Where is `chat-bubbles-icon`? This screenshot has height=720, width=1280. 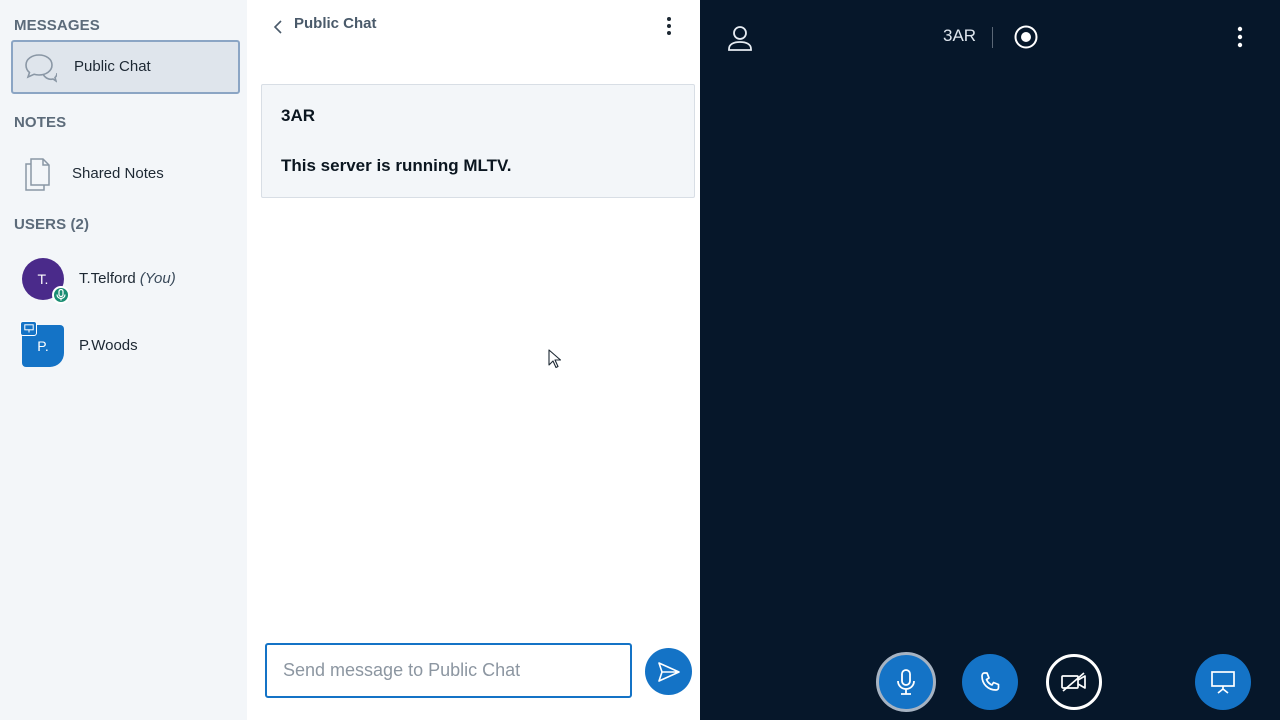 chat-bubbles-icon is located at coordinates (41, 68).